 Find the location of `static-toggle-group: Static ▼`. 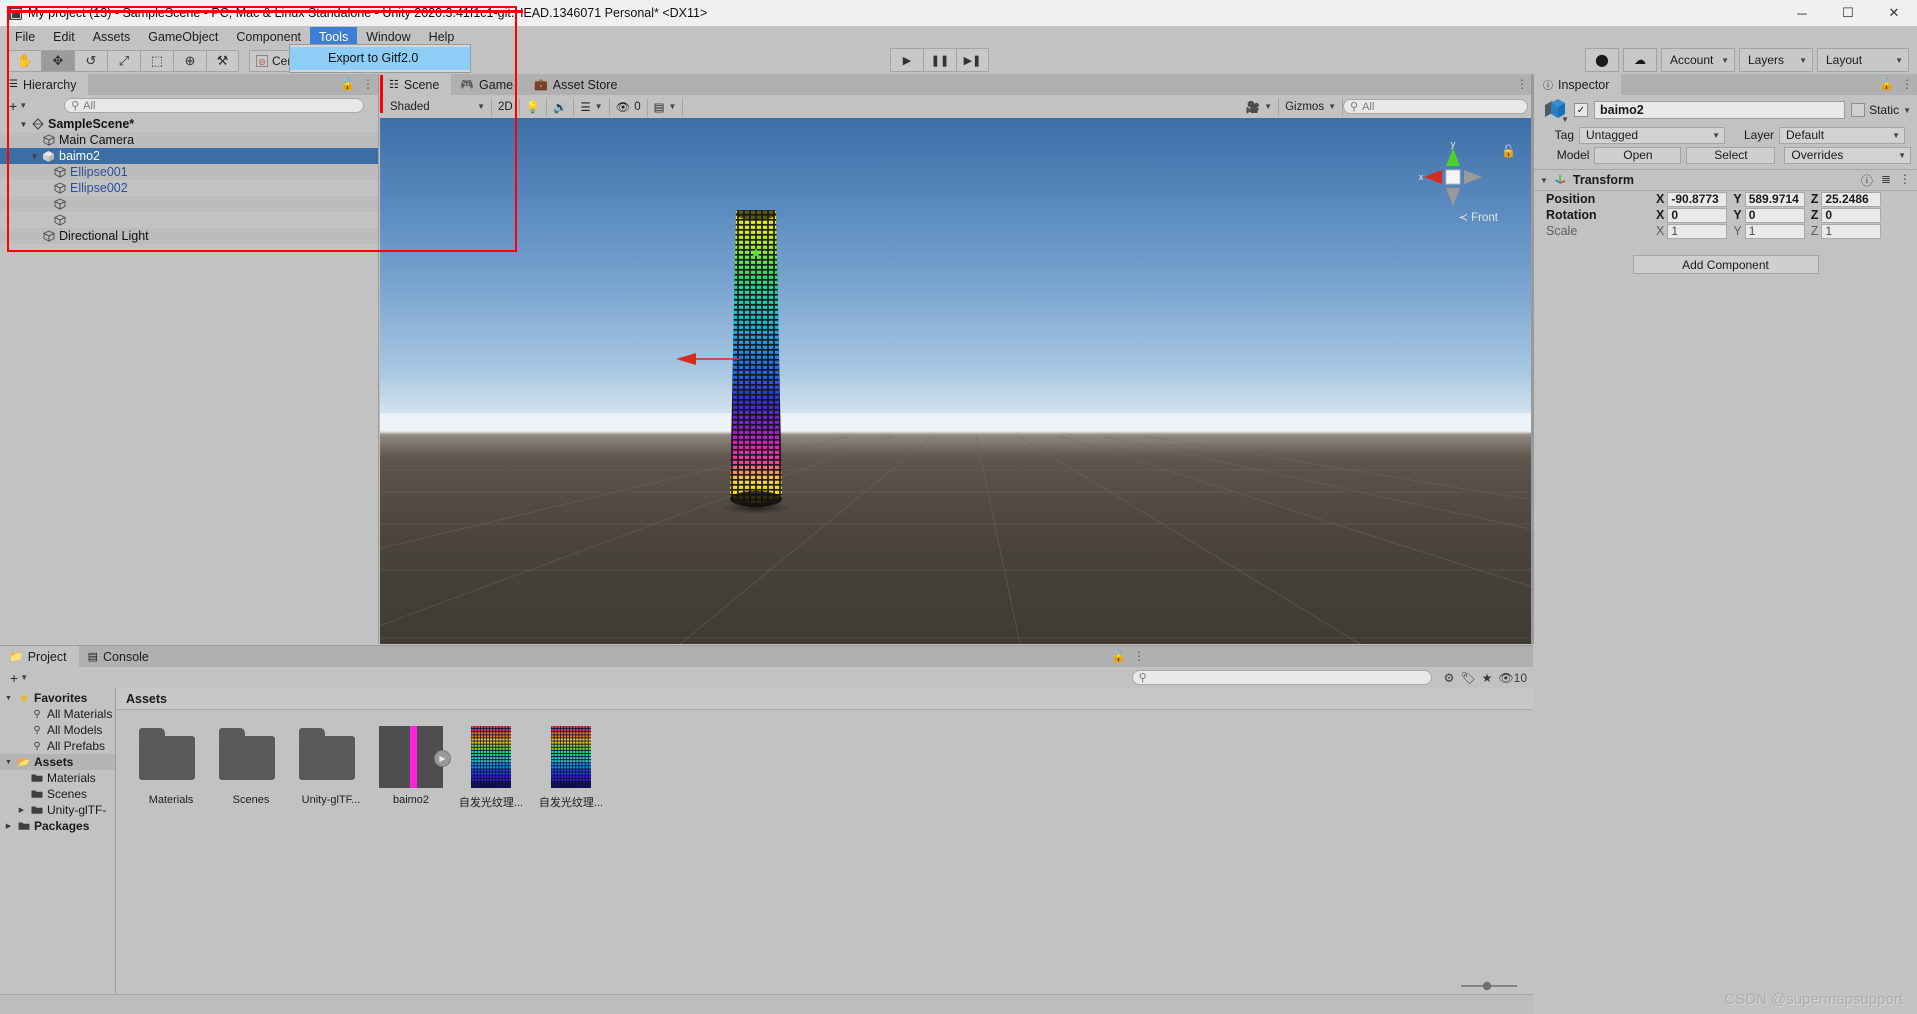

static-toggle-group: Static ▼ is located at coordinates (1881, 110).